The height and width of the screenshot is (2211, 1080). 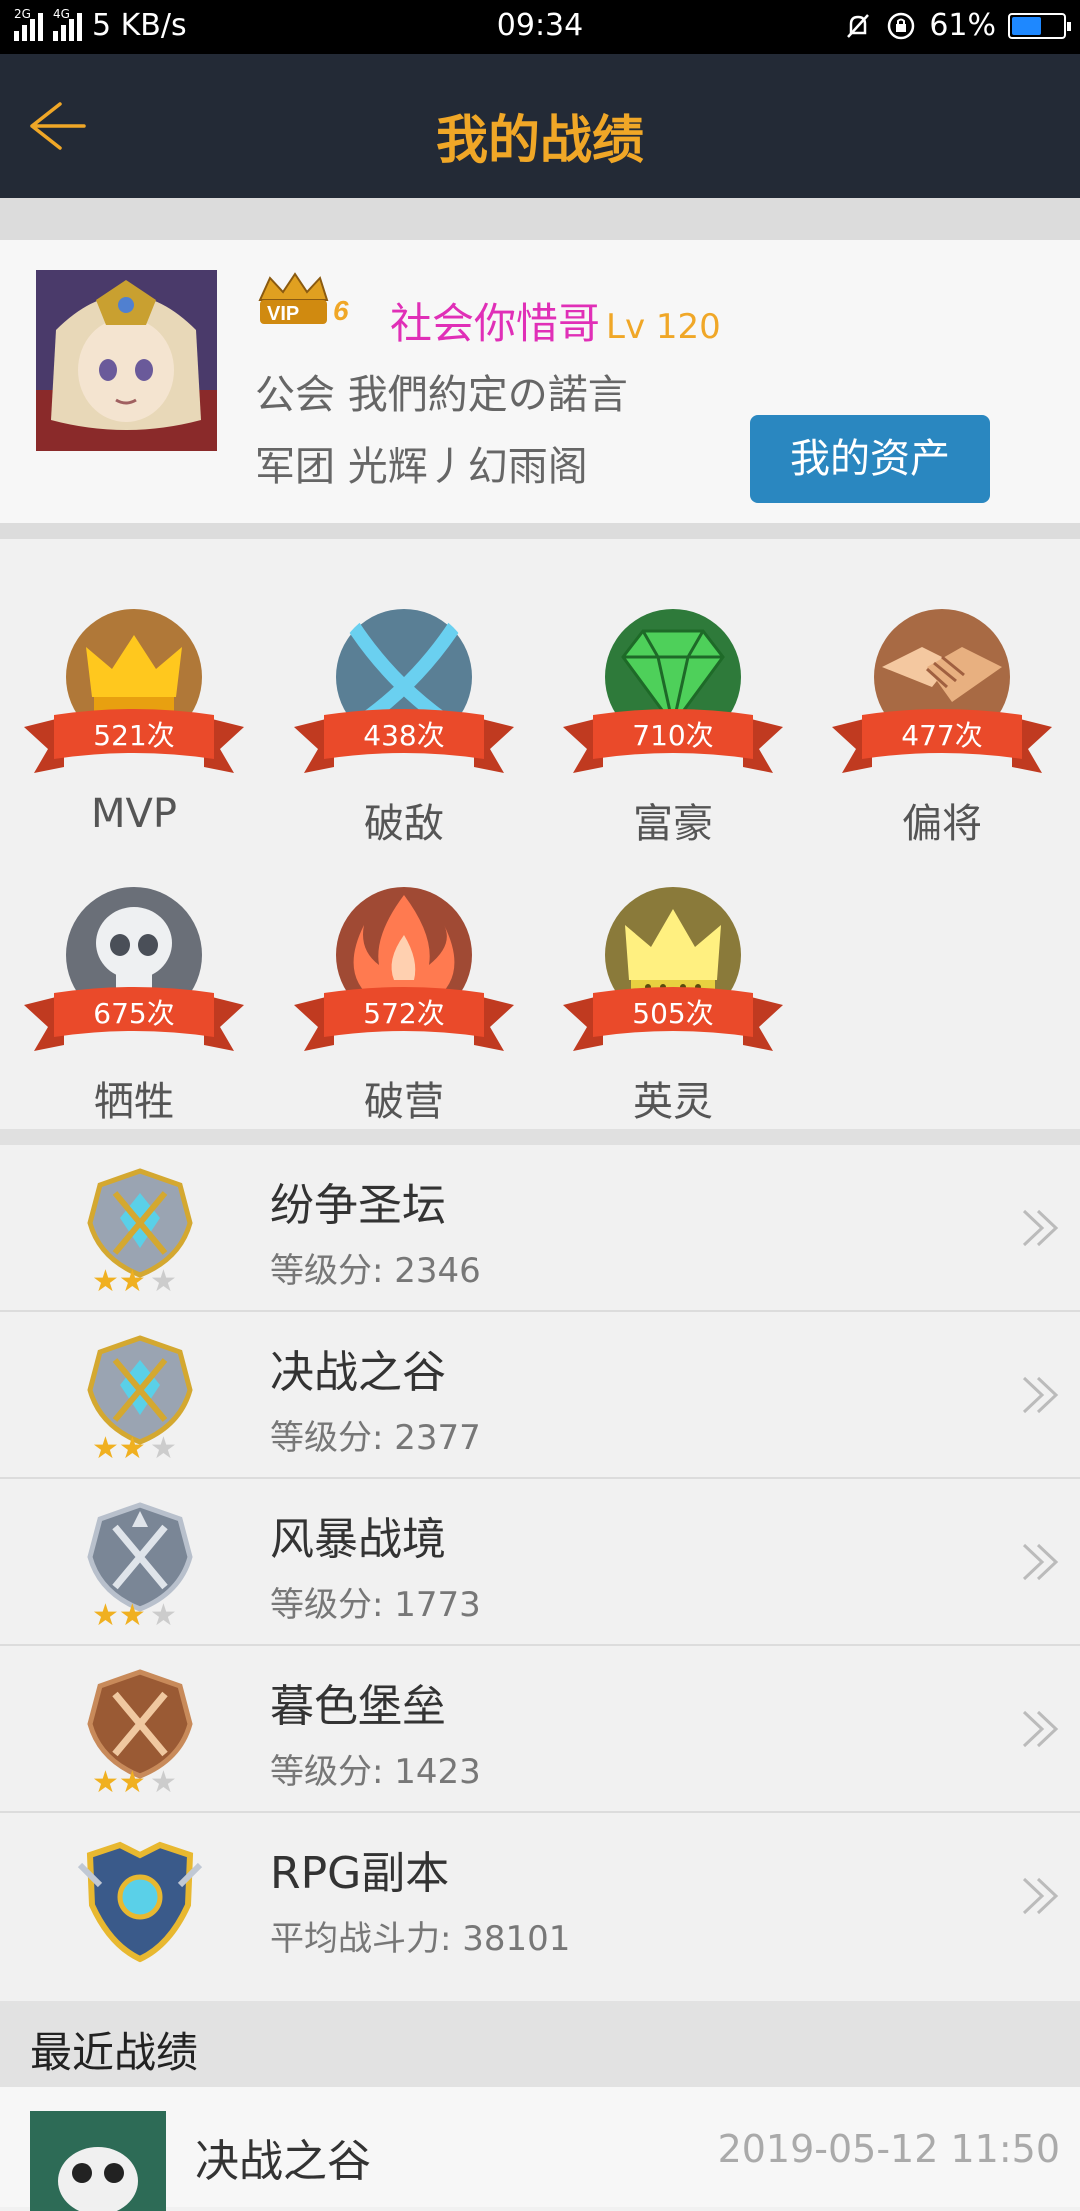 What do you see at coordinates (1039, 25) in the screenshot?
I see `battery-icon` at bounding box center [1039, 25].